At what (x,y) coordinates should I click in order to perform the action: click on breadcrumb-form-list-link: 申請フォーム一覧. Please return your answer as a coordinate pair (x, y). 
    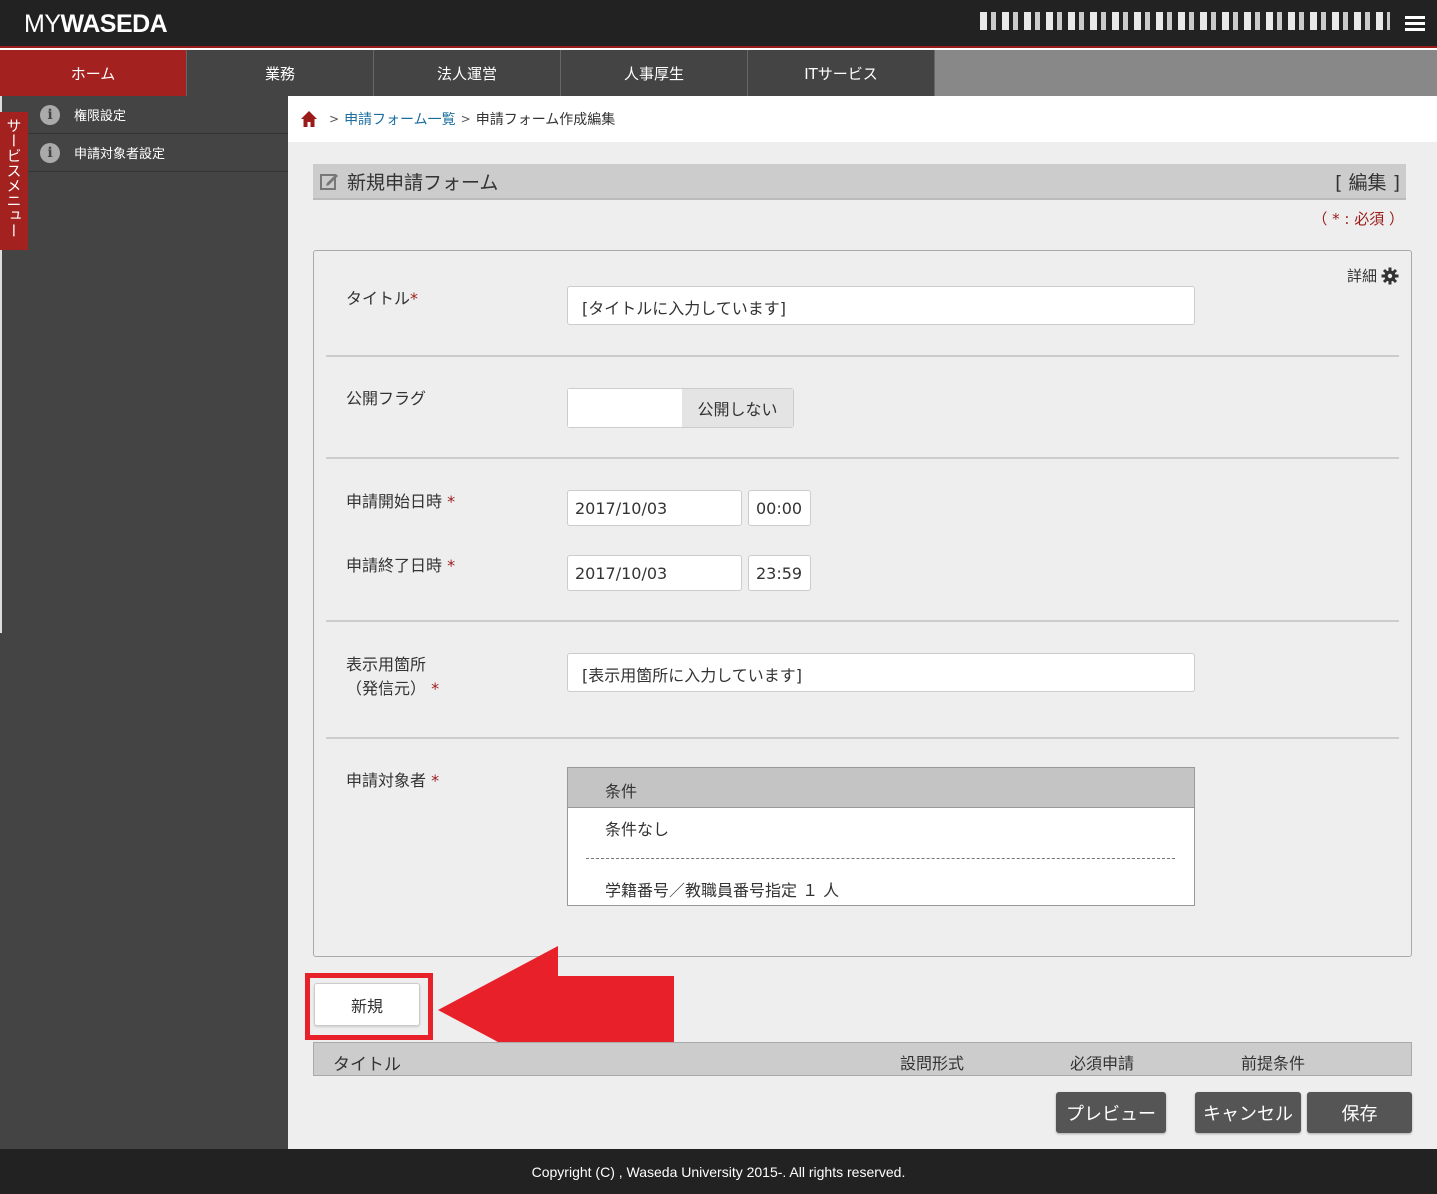
    Looking at the image, I should click on (400, 119).